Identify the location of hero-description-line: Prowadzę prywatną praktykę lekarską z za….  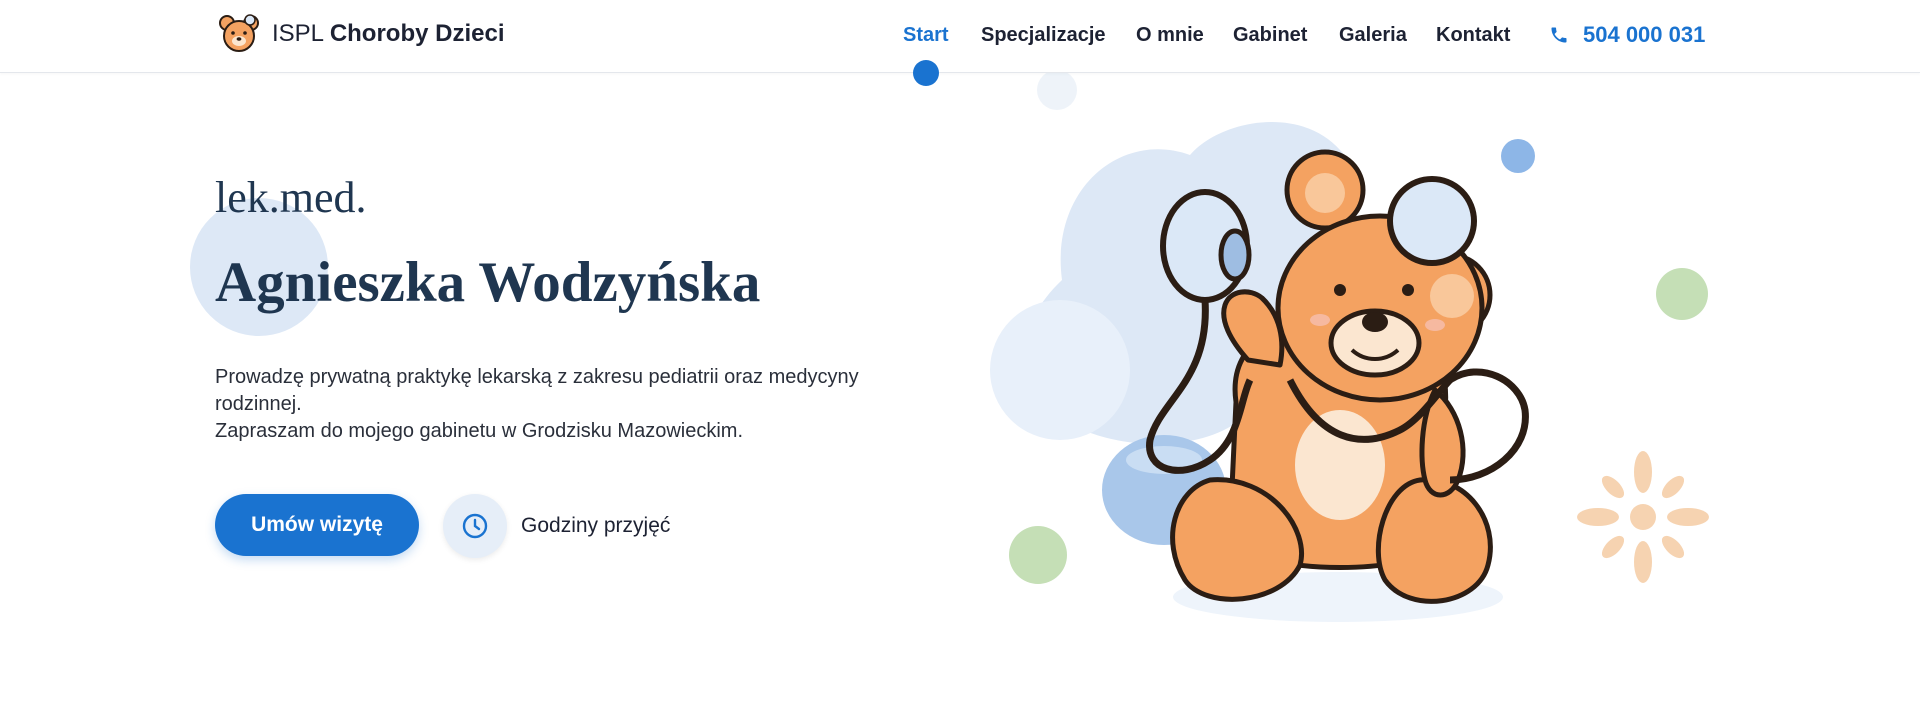
(537, 390).